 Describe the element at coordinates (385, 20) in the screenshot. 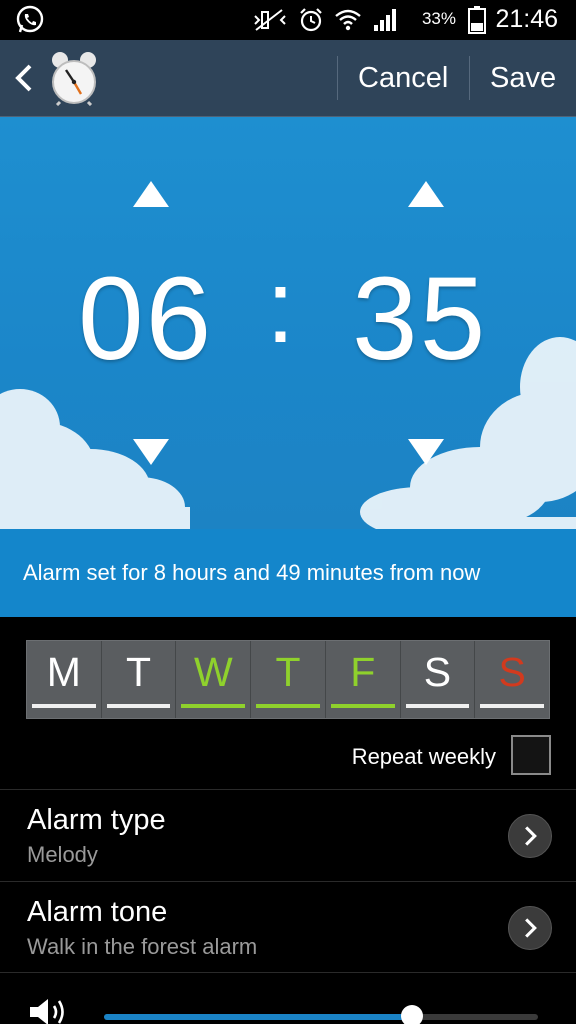

I see `signal-icon` at that location.